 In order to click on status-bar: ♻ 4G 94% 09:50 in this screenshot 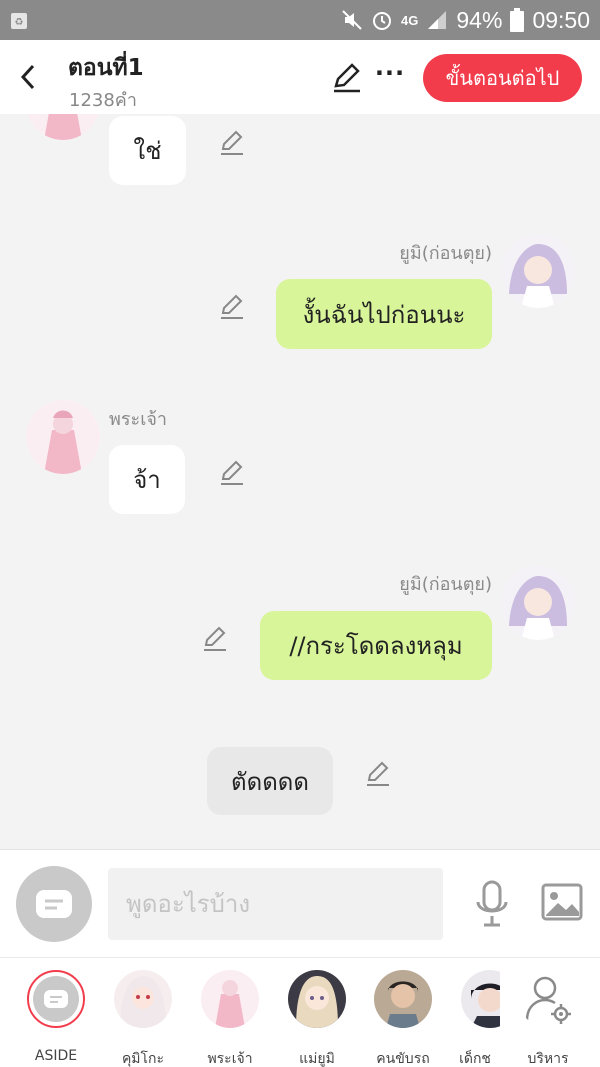, I will do `click(300, 20)`.